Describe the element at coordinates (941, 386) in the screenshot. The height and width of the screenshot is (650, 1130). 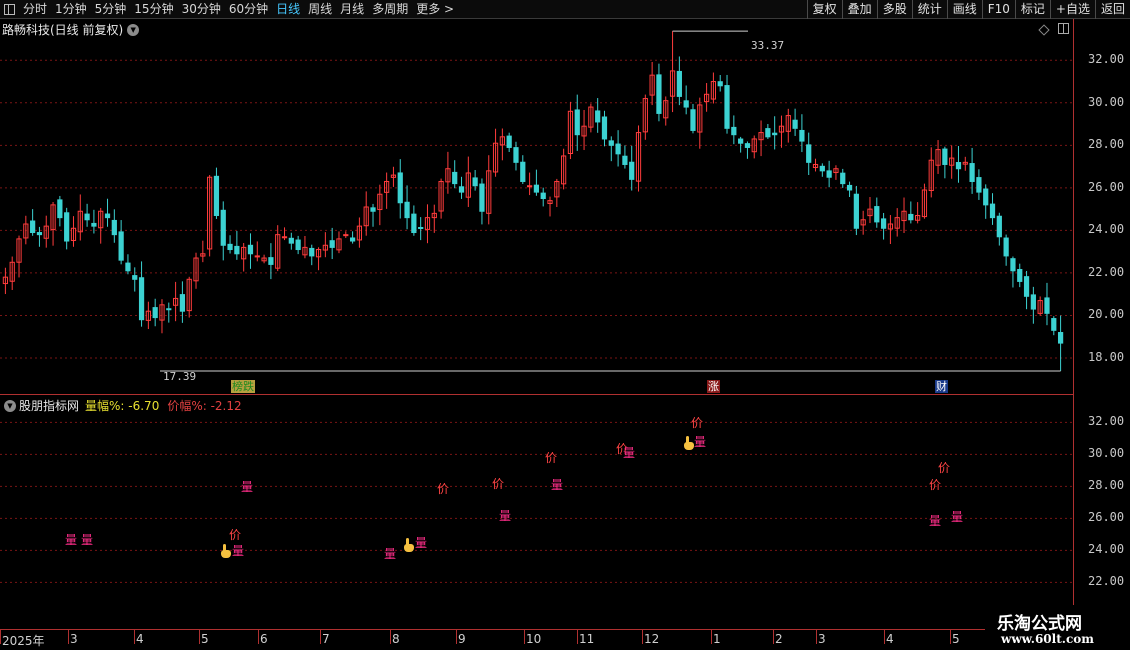
I see `event-tag-finance: 财` at that location.